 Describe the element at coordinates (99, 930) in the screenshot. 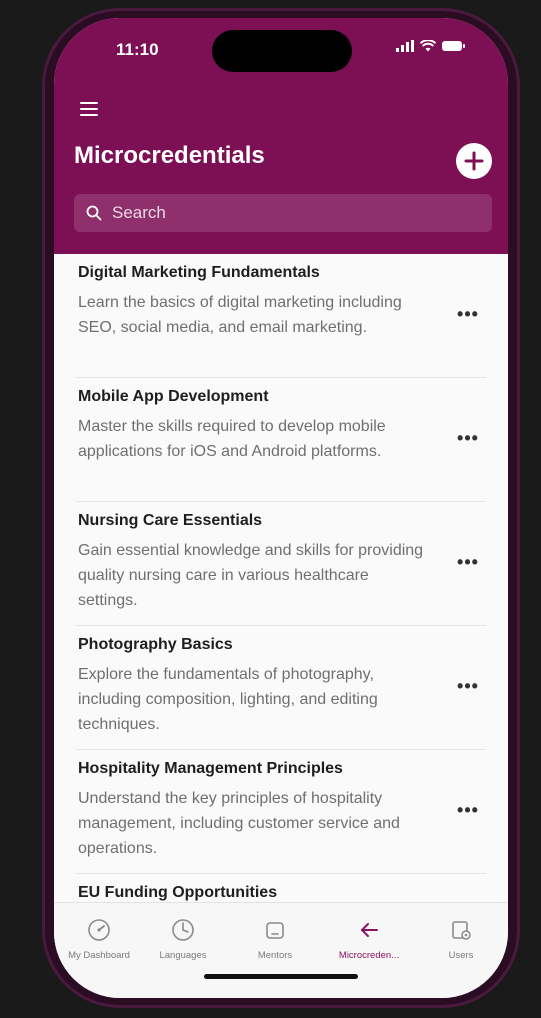

I see `dashboard-gauge-icon` at that location.